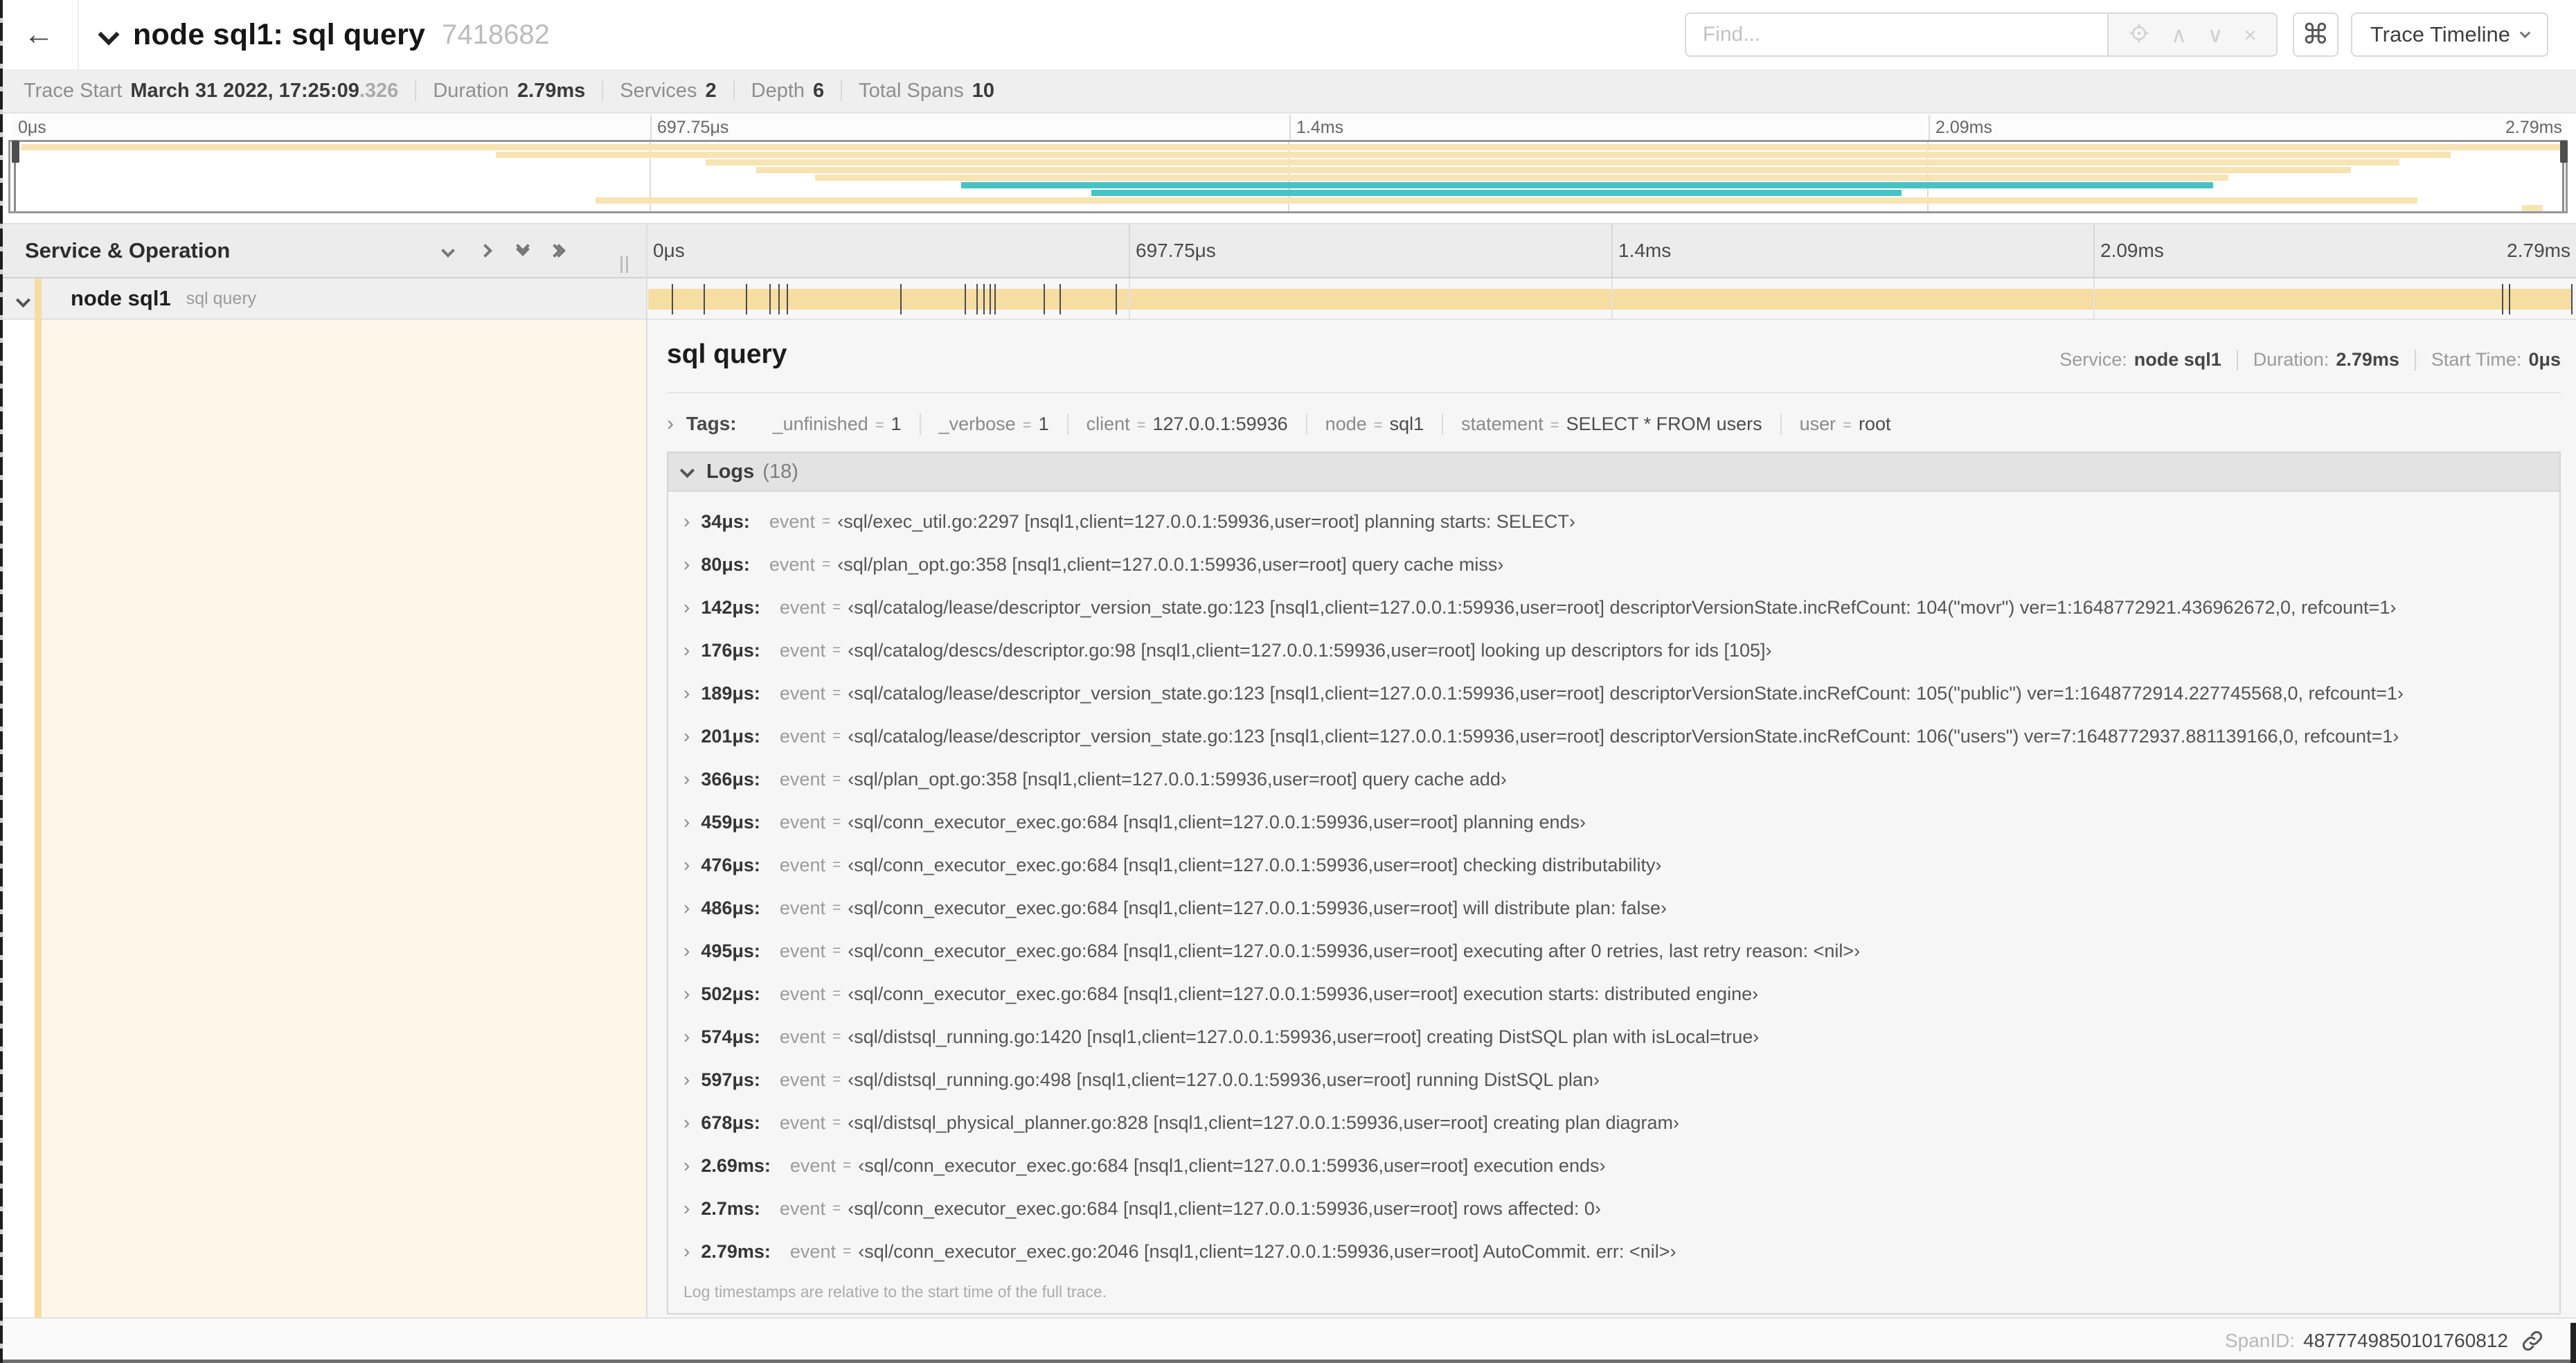 The height and width of the screenshot is (1363, 2576). Describe the element at coordinates (523, 248) in the screenshot. I see `collapse-all-icon` at that location.